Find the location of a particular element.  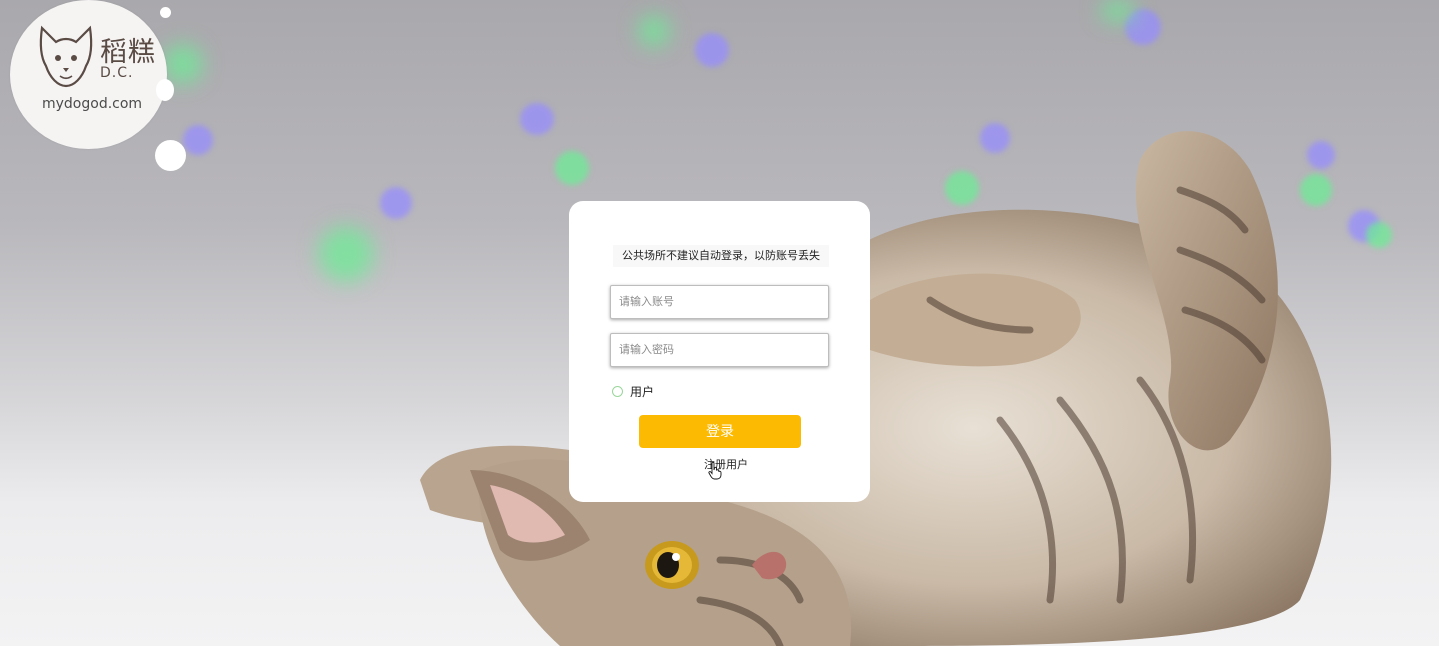

password-field is located at coordinates (719, 350).